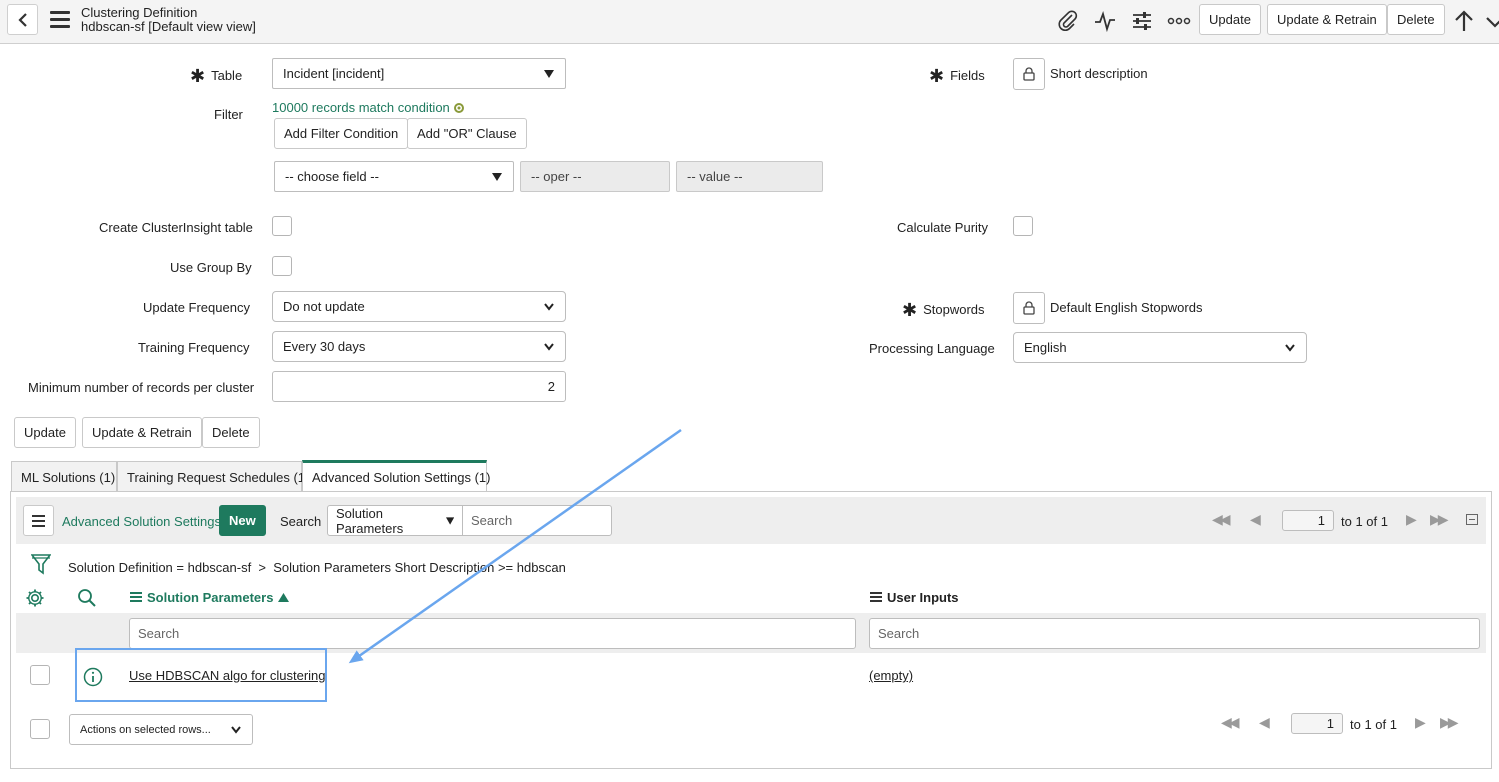  What do you see at coordinates (168, 26) in the screenshot?
I see `form-subtitle: hdbscan-sf [Default view view]` at bounding box center [168, 26].